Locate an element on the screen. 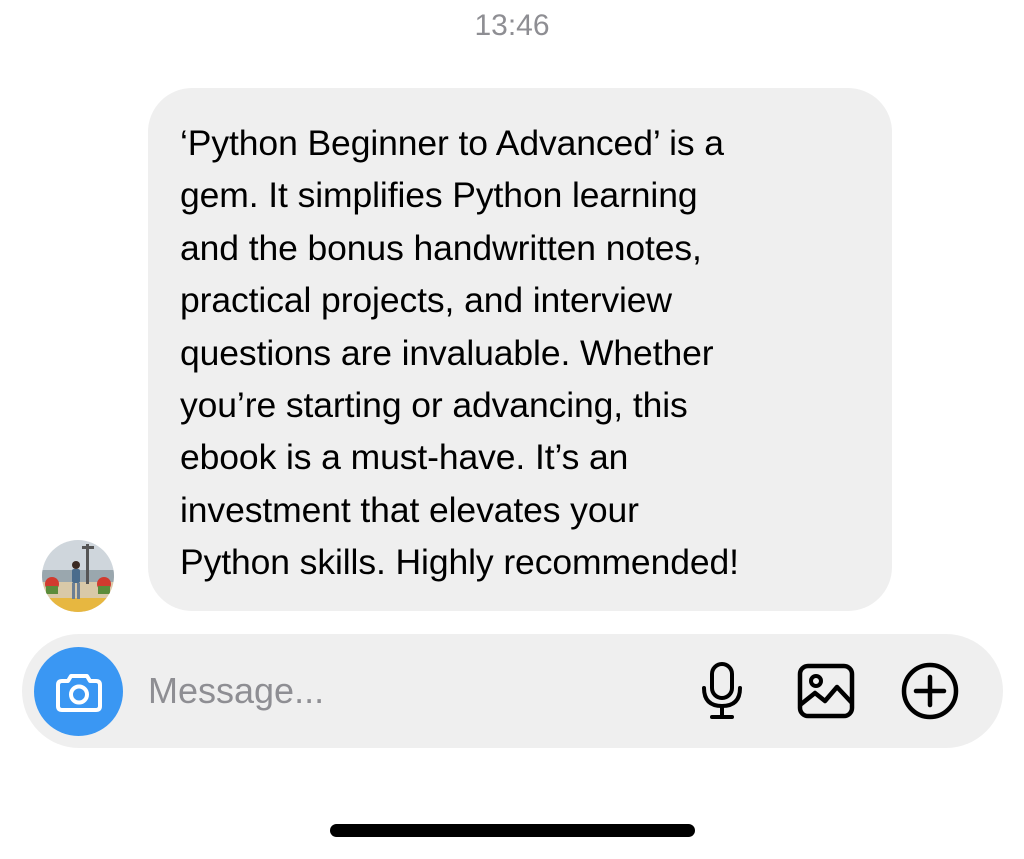 Image resolution: width=1024 pixels, height=859 pixels. message-composer is located at coordinates (512, 691).